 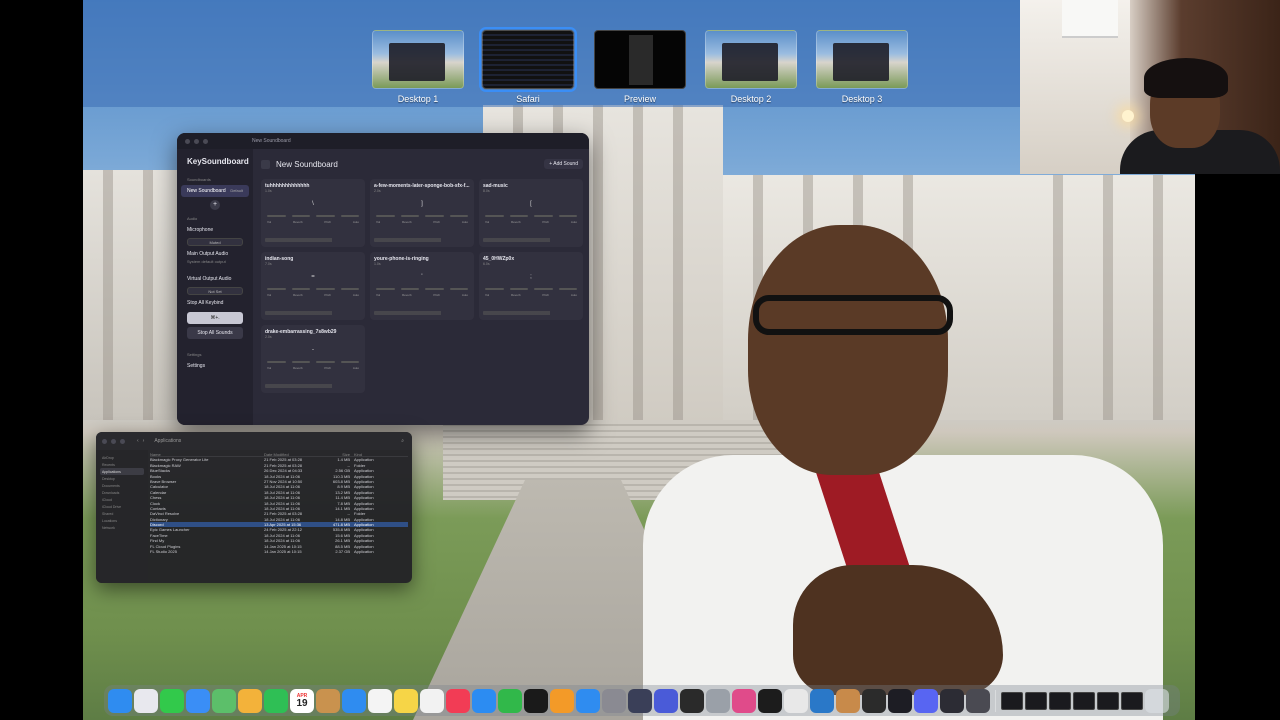 What do you see at coordinates (718, 700) in the screenshot?
I see `help-icon` at bounding box center [718, 700].